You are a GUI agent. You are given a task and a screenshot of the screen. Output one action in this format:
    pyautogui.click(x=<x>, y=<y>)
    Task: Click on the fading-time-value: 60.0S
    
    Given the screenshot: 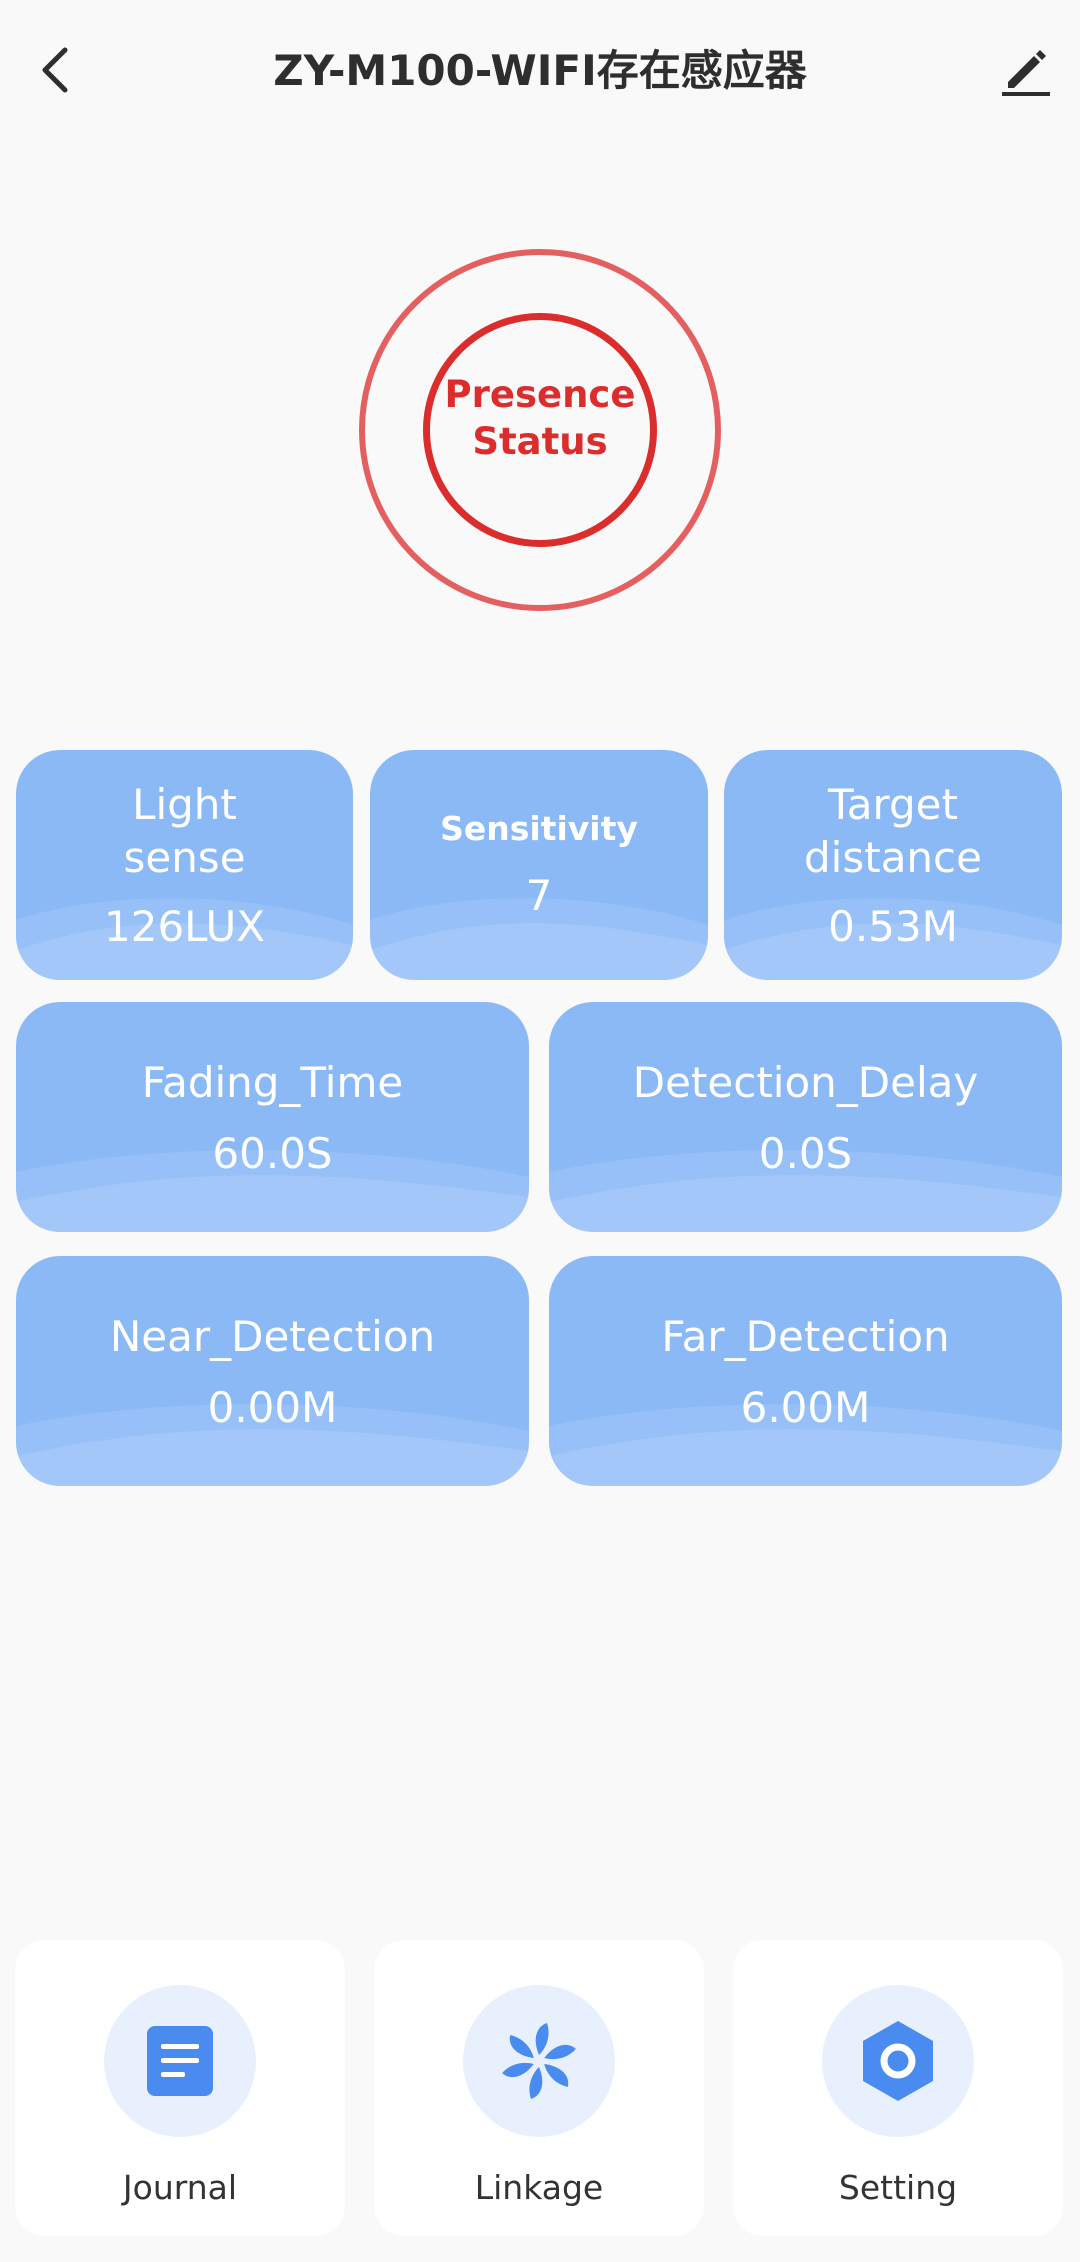 What is the action you would take?
    pyautogui.click(x=272, y=1153)
    